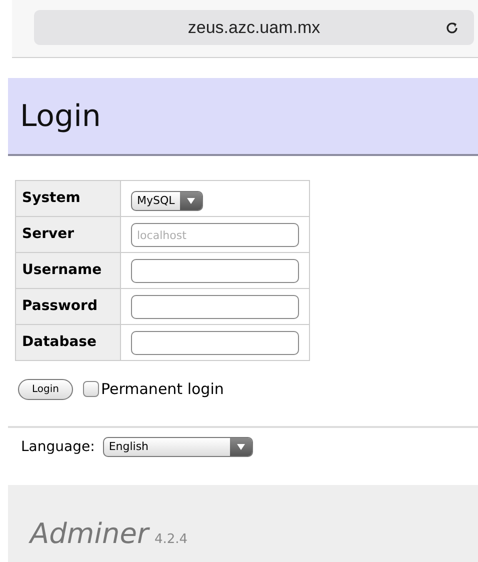 The height and width of the screenshot is (562, 478). I want to click on language-label: Language:, so click(58, 447).